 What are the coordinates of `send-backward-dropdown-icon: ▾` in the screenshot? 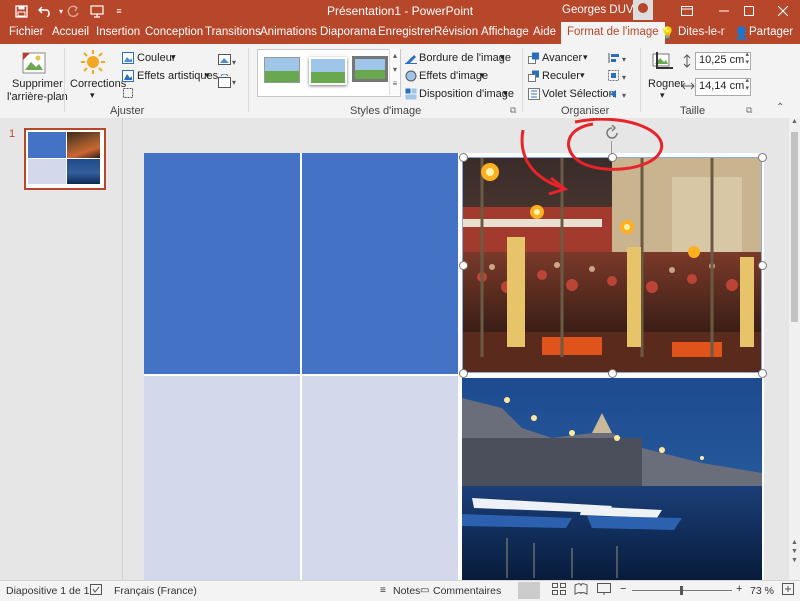 It's located at (582, 75).